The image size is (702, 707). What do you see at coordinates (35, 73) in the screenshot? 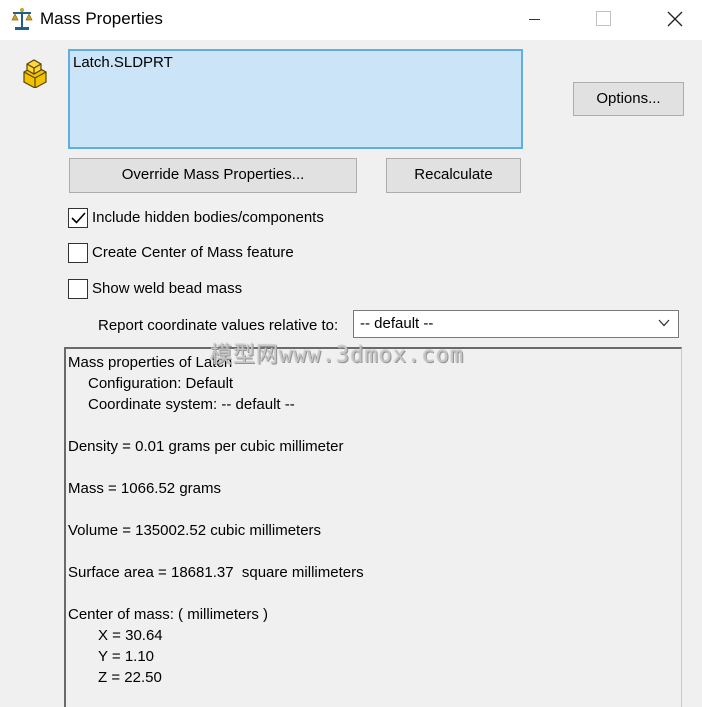
I see `part-block-icon` at bounding box center [35, 73].